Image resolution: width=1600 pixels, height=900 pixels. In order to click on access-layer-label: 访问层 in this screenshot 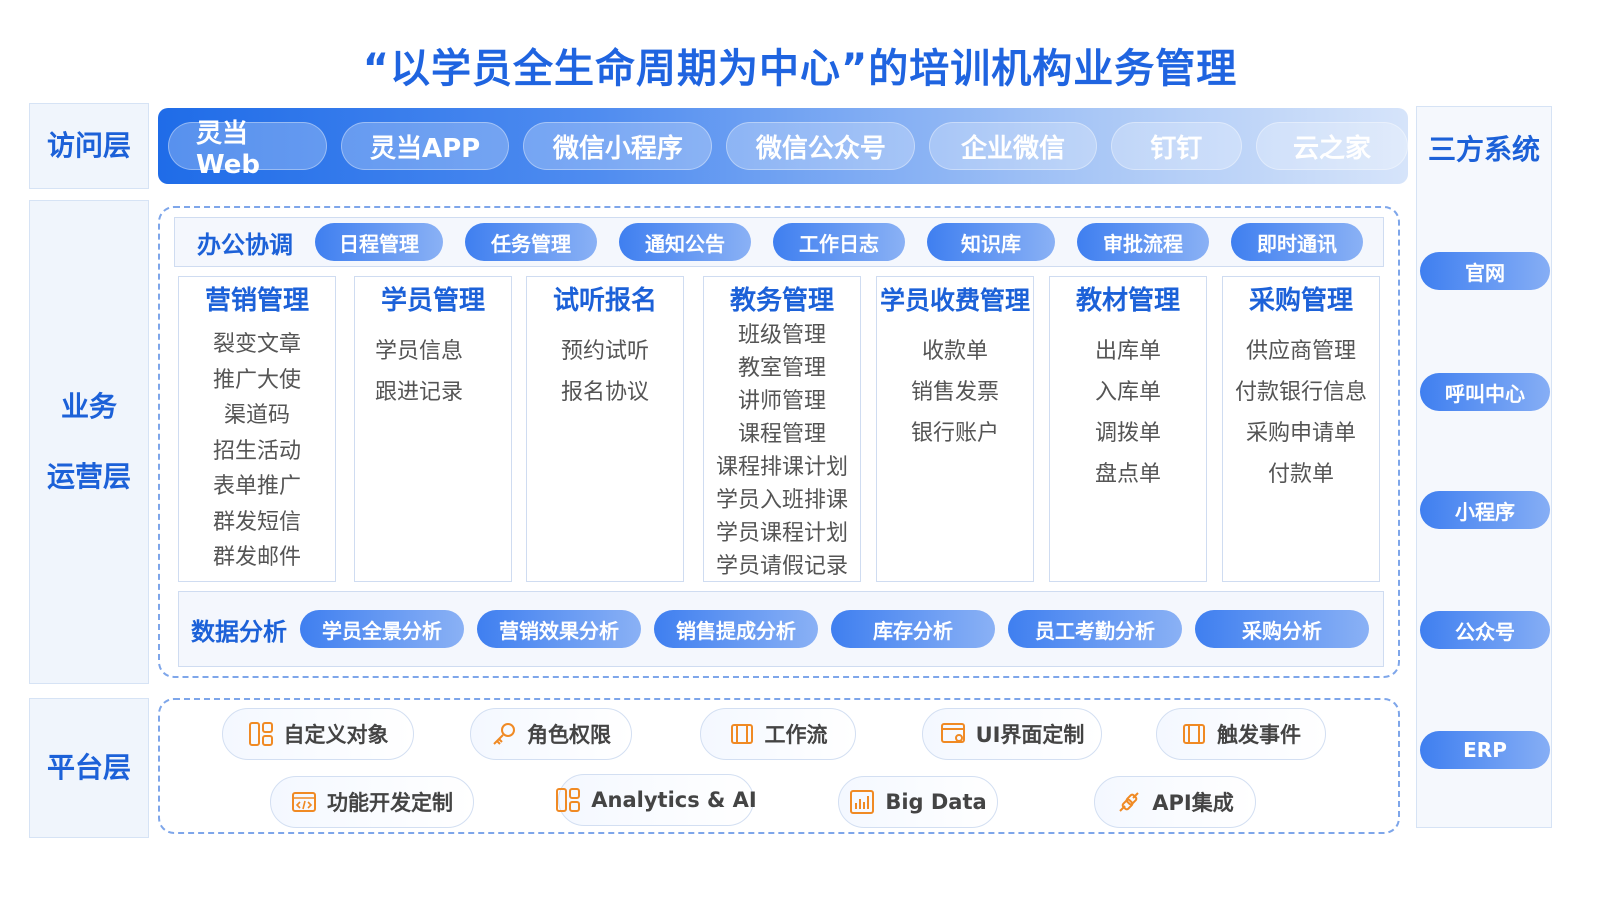, I will do `click(88, 145)`.